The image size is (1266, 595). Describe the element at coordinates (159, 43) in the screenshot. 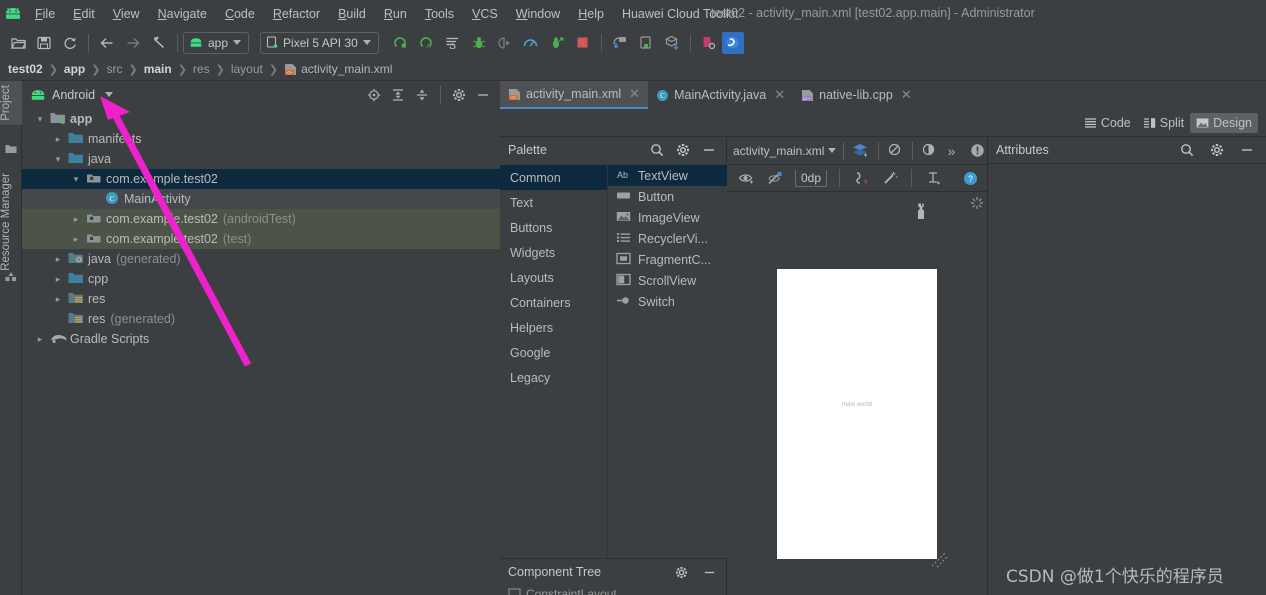

I see `jump-to-source-icon` at that location.